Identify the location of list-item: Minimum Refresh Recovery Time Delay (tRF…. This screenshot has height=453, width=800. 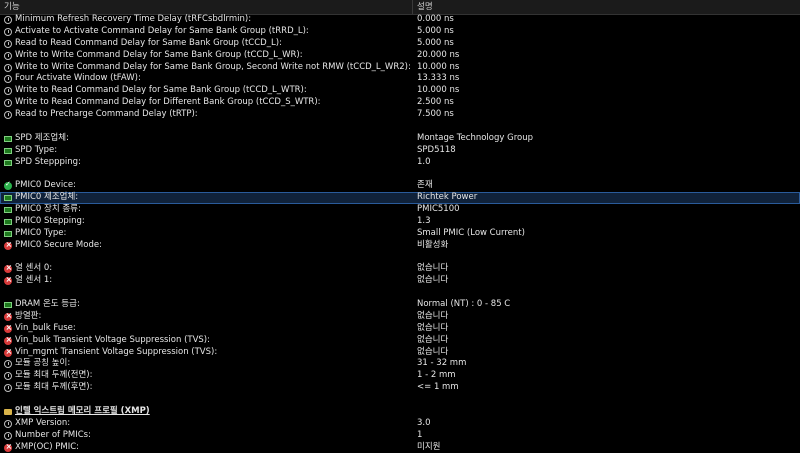
(400, 20).